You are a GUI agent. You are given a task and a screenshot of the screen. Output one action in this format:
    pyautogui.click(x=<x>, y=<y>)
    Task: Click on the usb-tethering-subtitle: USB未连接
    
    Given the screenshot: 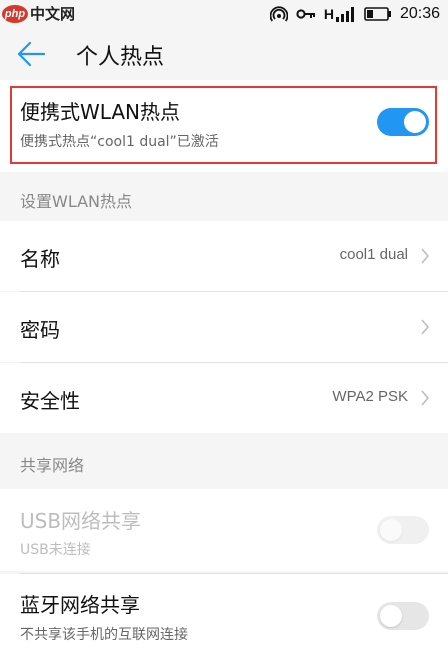 What is the action you would take?
    pyautogui.click(x=55, y=550)
    